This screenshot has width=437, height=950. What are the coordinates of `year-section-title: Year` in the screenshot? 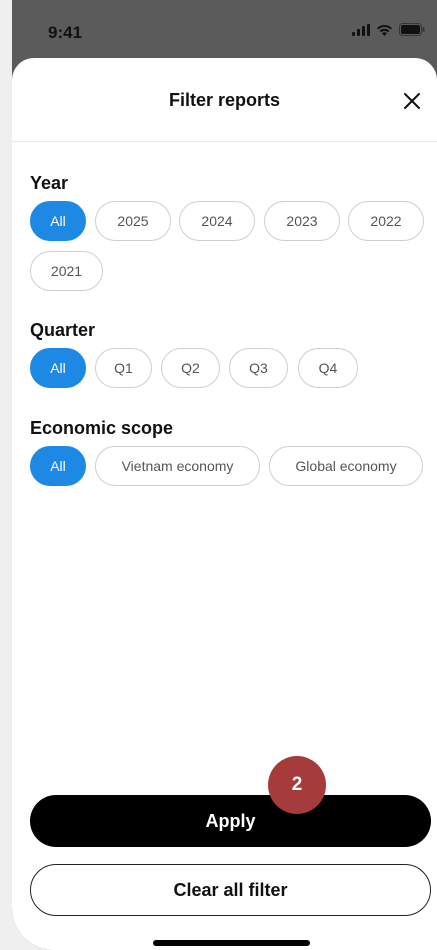 It's located at (49, 183).